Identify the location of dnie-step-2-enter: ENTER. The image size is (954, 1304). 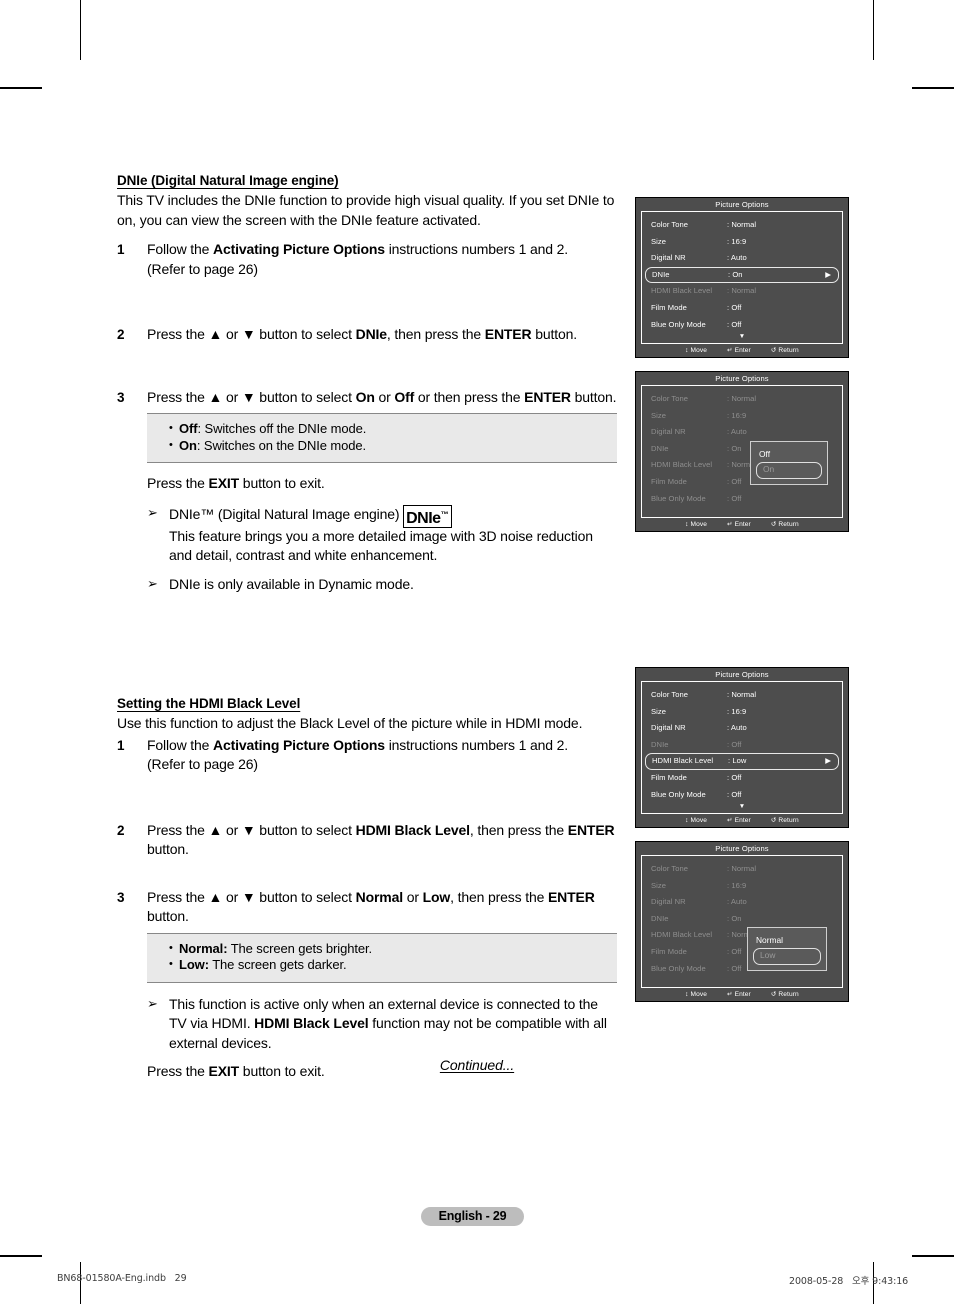
(508, 334).